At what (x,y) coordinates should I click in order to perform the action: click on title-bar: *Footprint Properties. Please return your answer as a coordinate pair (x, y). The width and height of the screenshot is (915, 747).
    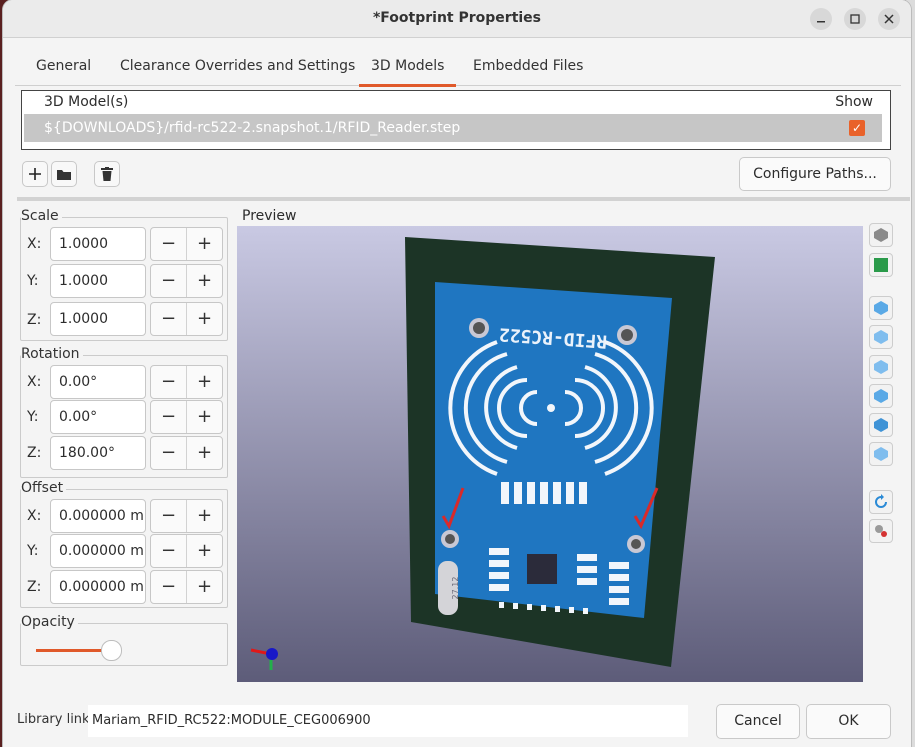
    Looking at the image, I should click on (457, 19).